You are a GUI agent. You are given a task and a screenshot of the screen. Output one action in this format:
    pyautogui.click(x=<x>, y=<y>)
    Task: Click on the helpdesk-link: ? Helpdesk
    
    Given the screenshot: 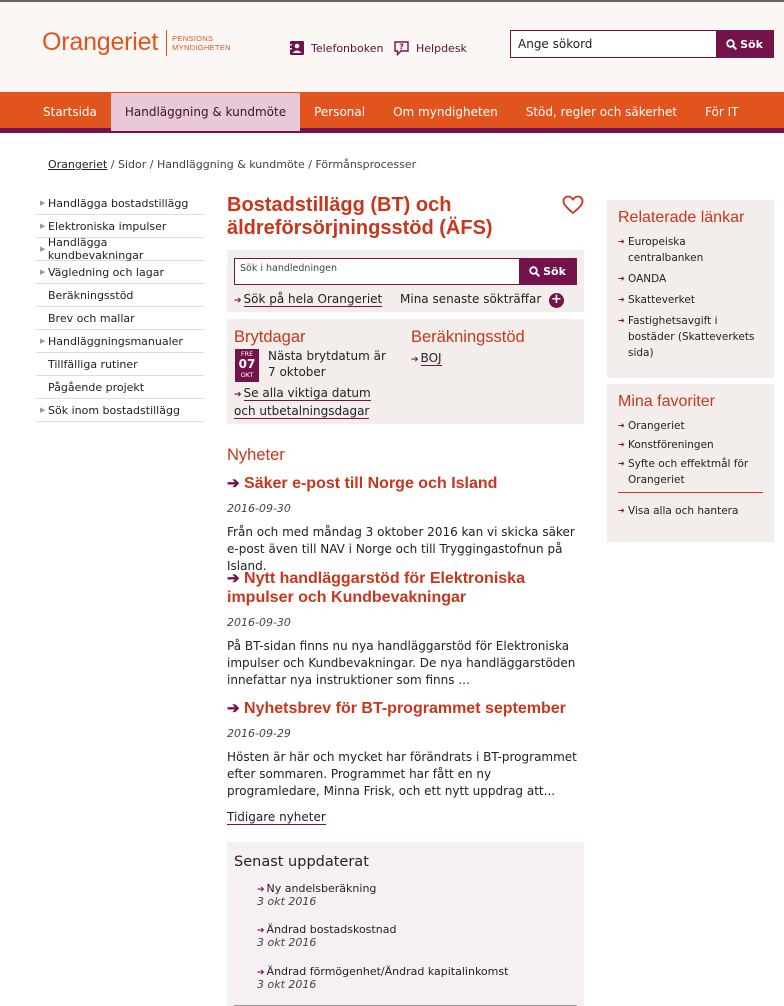 What is the action you would take?
    pyautogui.click(x=430, y=48)
    